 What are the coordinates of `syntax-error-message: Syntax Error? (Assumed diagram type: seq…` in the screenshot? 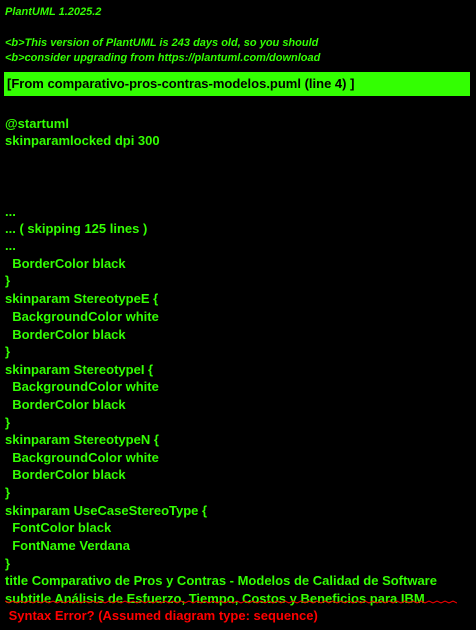 It's located at (161, 615).